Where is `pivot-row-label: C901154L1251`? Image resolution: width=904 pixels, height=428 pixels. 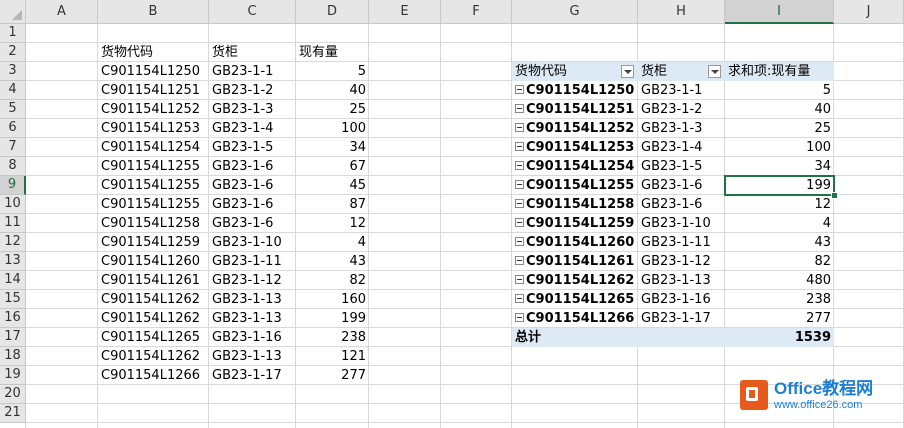 pivot-row-label: C901154L1251 is located at coordinates (575, 109).